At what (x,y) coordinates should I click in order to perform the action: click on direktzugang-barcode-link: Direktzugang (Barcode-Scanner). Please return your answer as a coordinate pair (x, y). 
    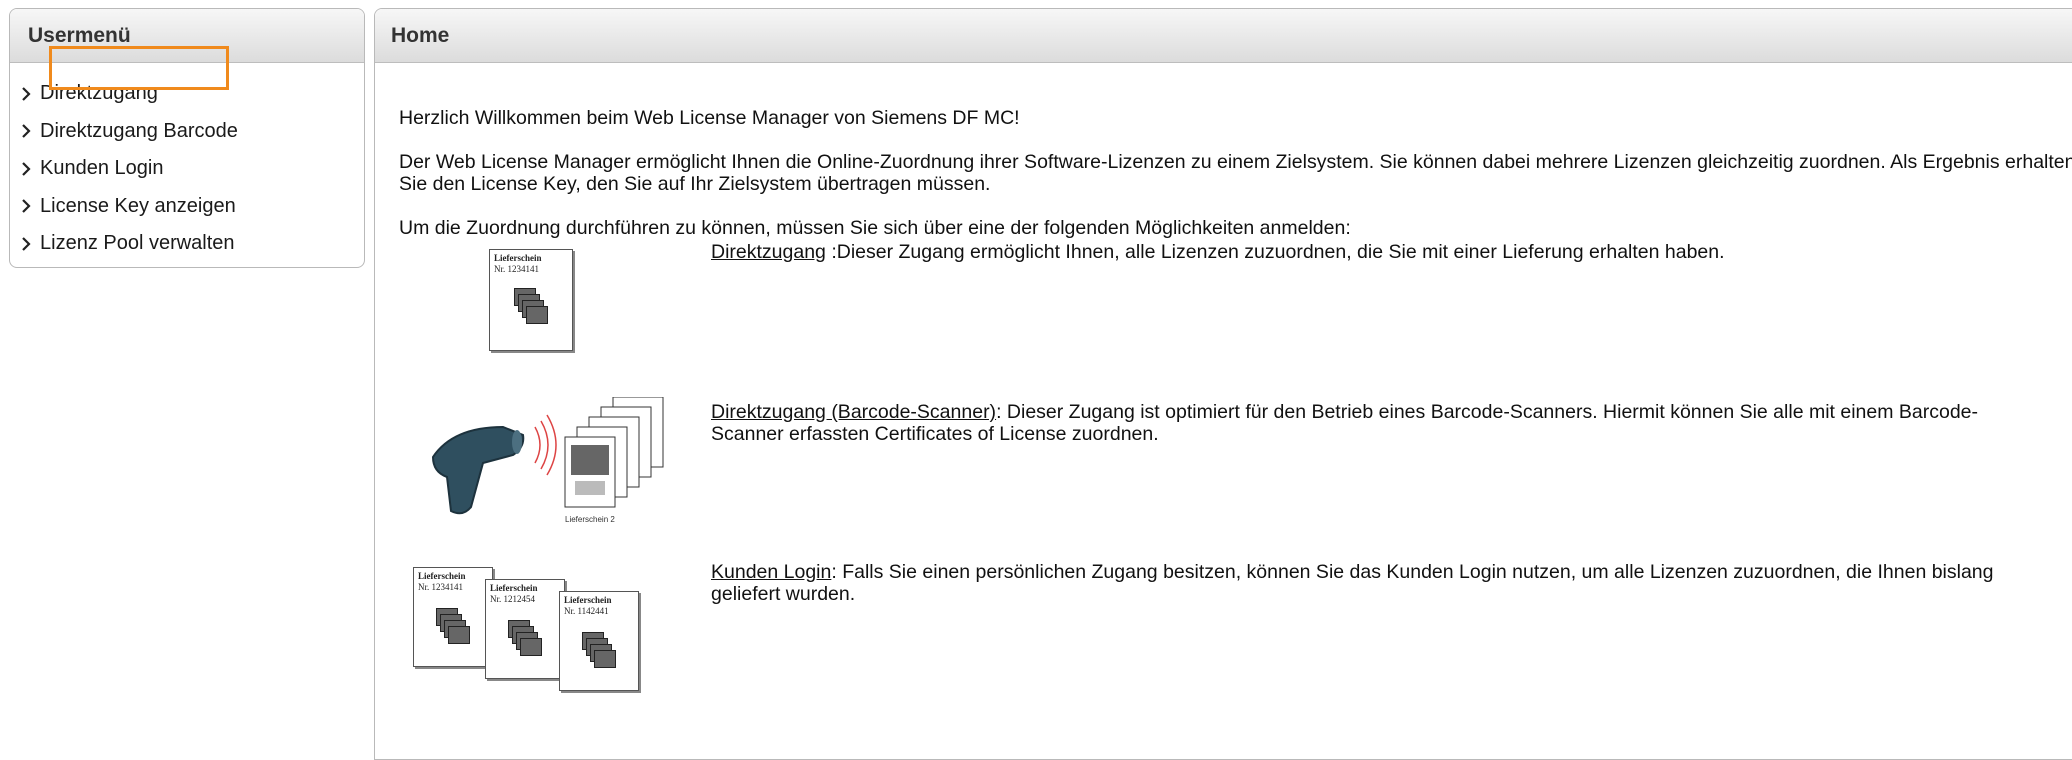
    Looking at the image, I should click on (853, 412).